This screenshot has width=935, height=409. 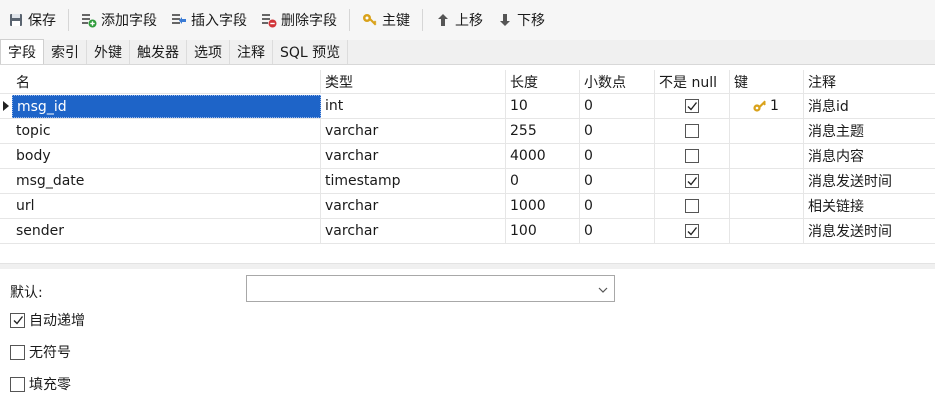 I want to click on field-comment-cell: 消息主题, so click(x=869, y=131).